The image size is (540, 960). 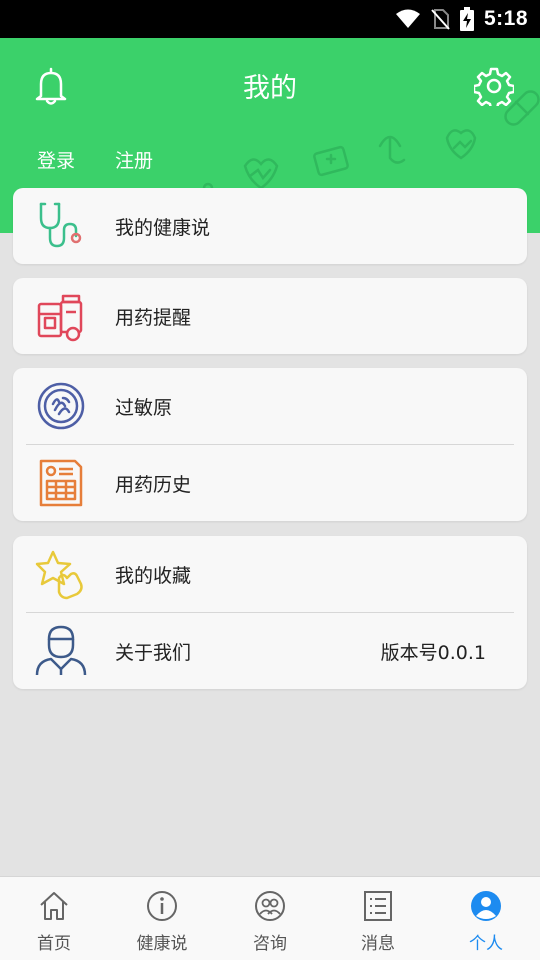 I want to click on allergen-label: 过敏原, so click(x=144, y=407).